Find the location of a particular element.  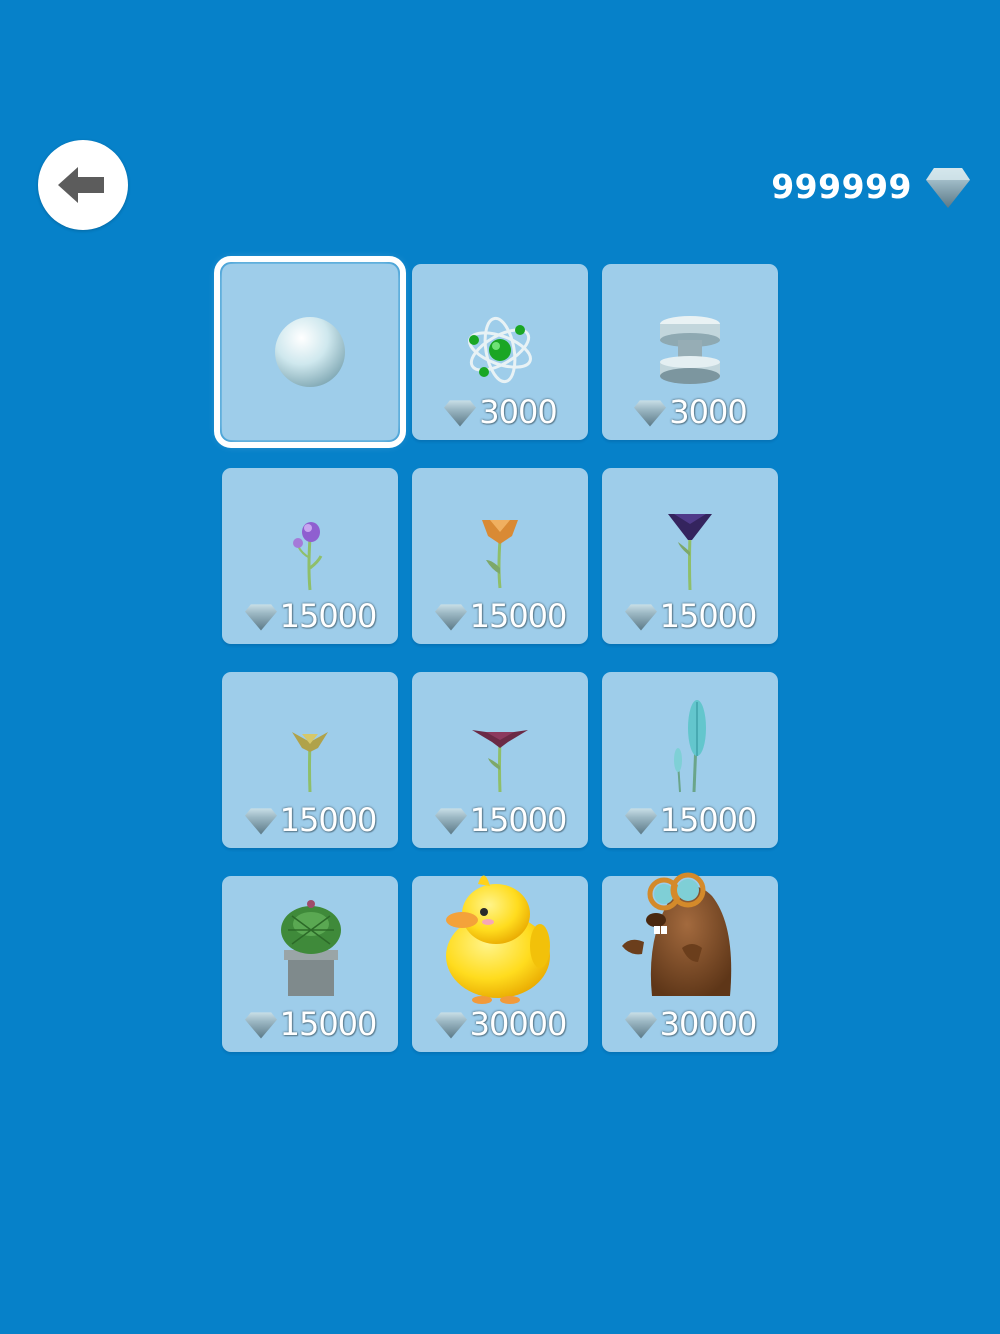

shop-item-maroon-flower: 15000 is located at coordinates (500, 760).